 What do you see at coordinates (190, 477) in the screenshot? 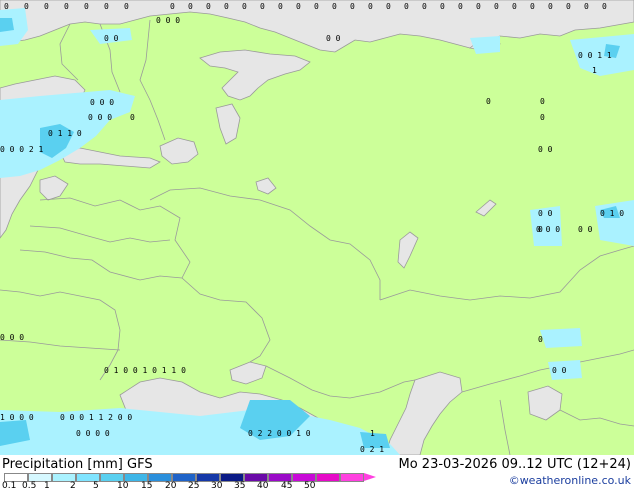
I see `precipitation-legend-scale` at bounding box center [190, 477].